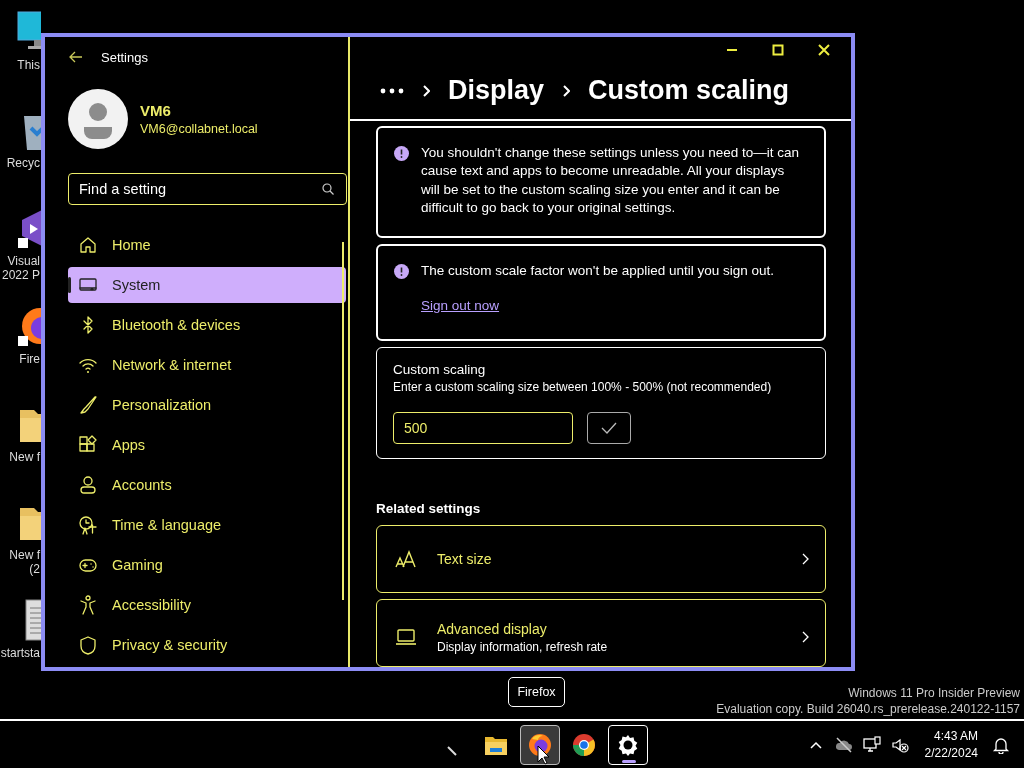 Image resolution: width=1024 pixels, height=768 pixels. What do you see at coordinates (584, 744) in the screenshot?
I see `chrome-icon` at bounding box center [584, 744].